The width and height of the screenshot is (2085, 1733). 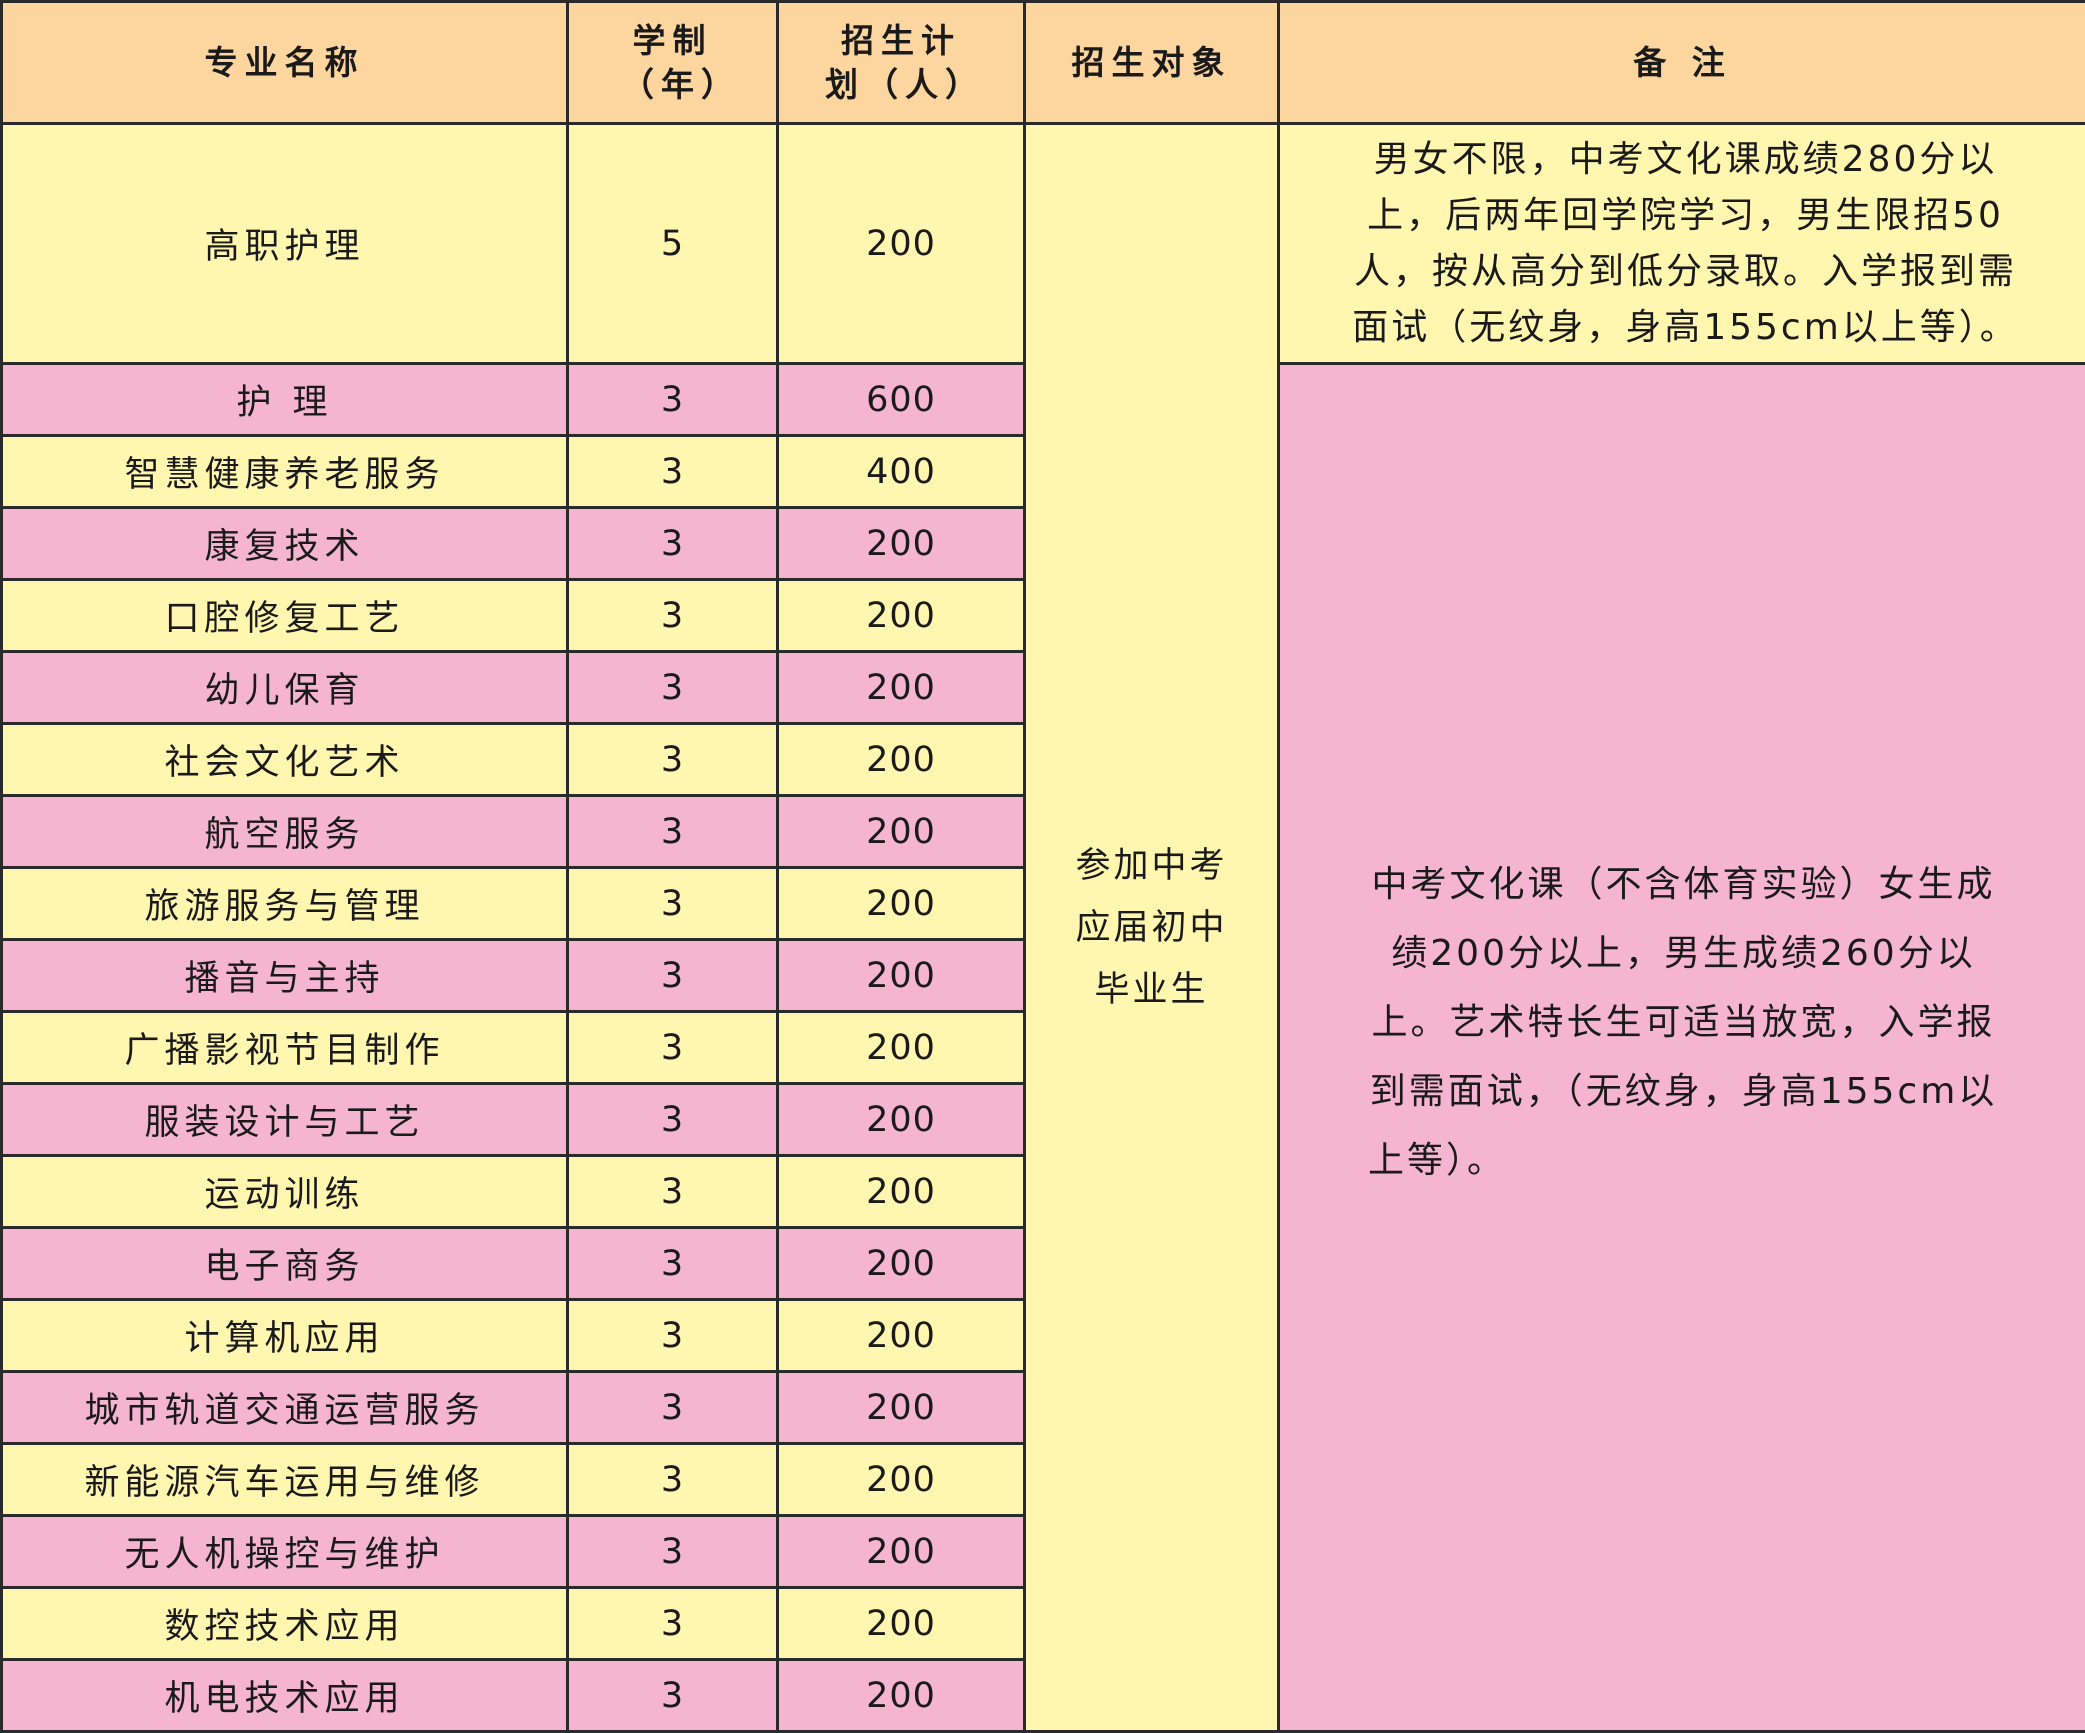 I want to click on major-name: 电子商务, so click(x=285, y=1264).